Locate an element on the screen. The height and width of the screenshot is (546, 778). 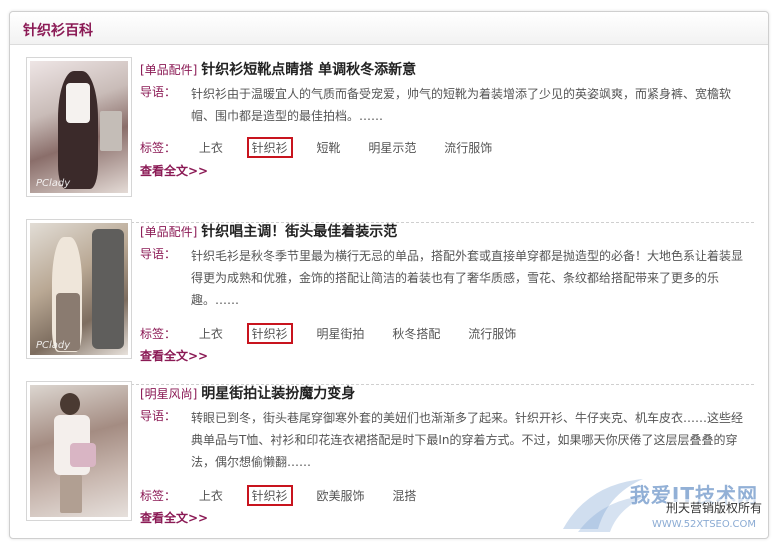
tag-link: 混搭 is located at coordinates (404, 495).